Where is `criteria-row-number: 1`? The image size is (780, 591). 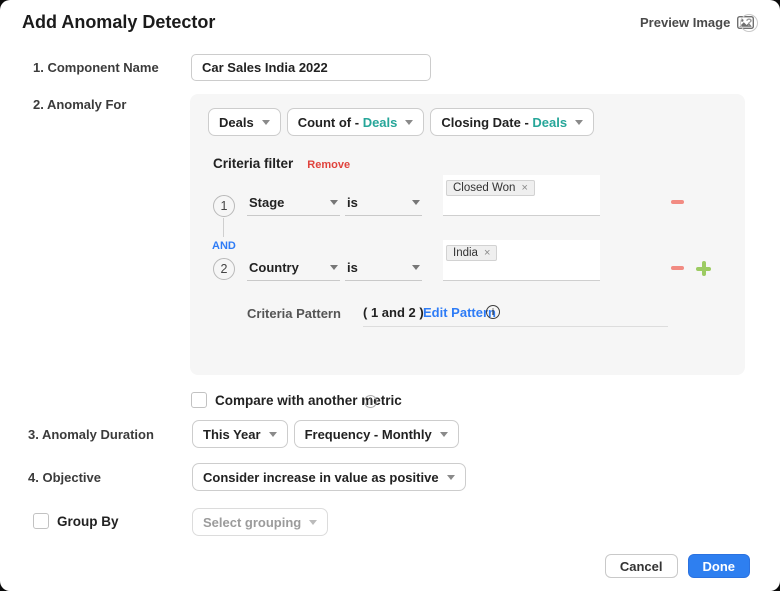 criteria-row-number: 1 is located at coordinates (224, 206).